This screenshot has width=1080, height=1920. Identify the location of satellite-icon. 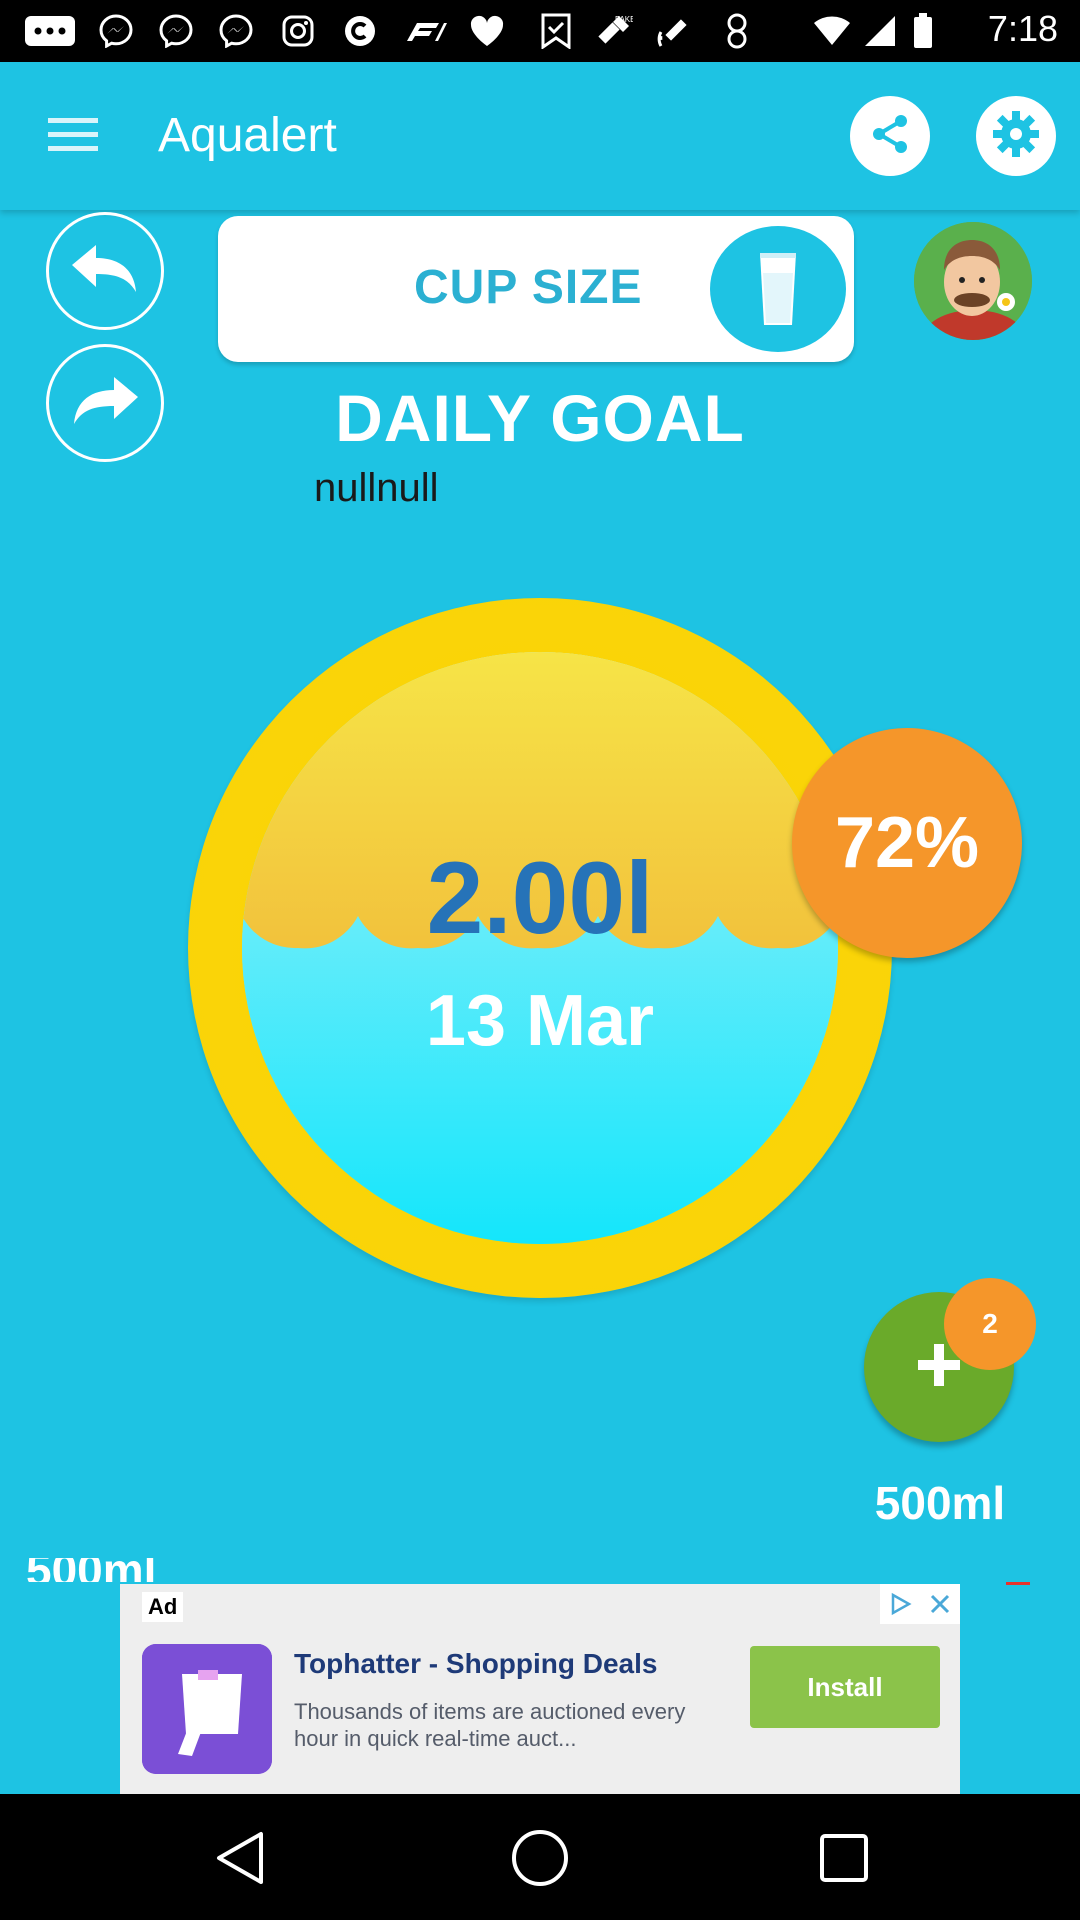
(676, 31).